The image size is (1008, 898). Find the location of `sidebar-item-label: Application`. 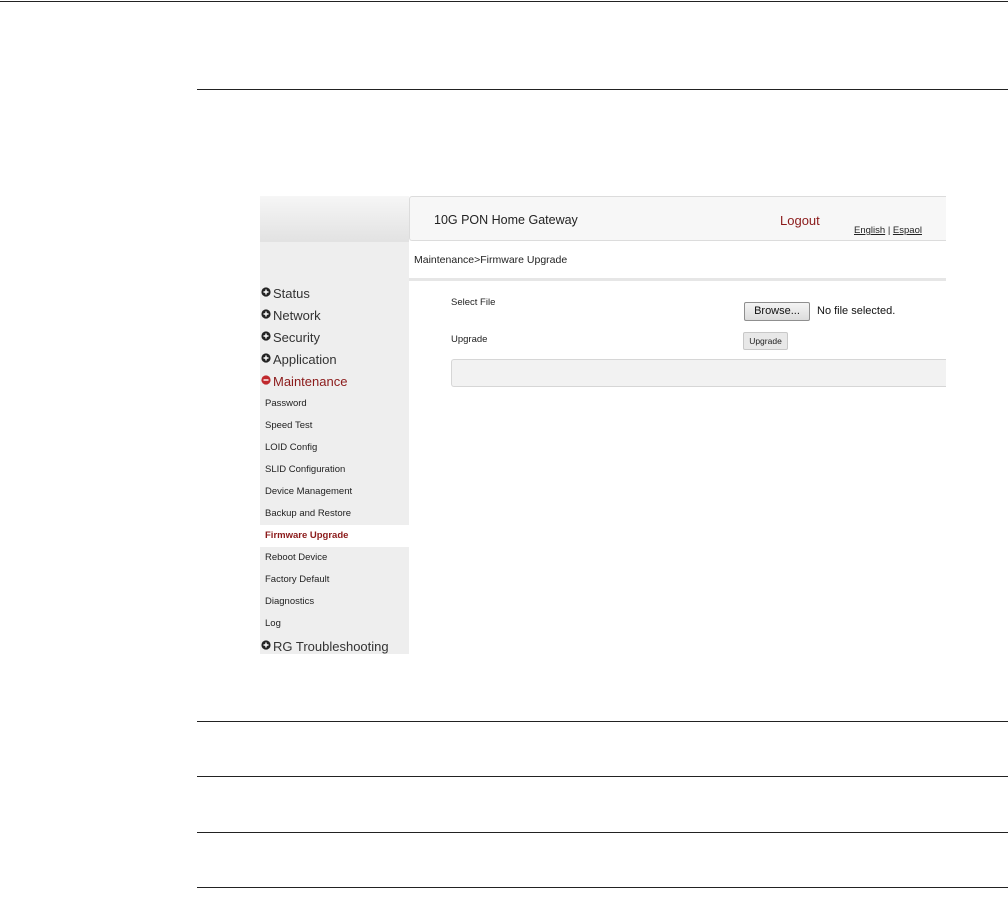

sidebar-item-label: Application is located at coordinates (305, 359).